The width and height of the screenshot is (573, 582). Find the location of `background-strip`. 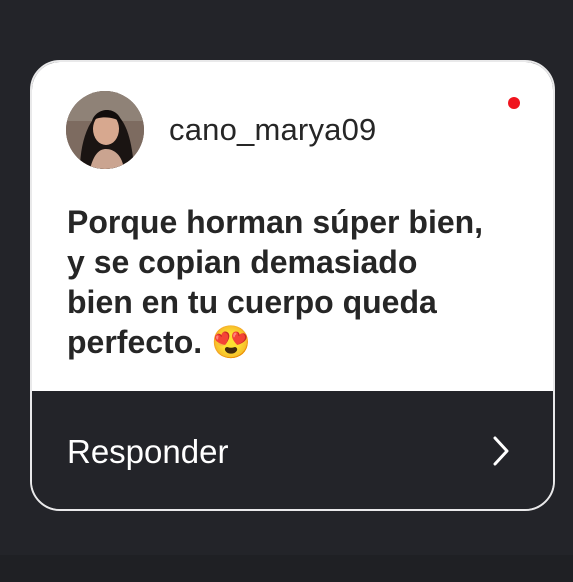

background-strip is located at coordinates (286, 568).